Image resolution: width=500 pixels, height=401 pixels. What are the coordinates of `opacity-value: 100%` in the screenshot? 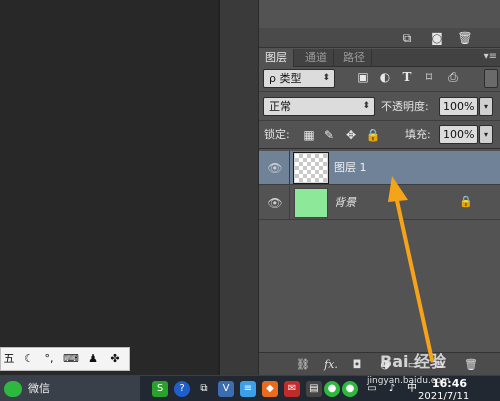 It's located at (459, 106).